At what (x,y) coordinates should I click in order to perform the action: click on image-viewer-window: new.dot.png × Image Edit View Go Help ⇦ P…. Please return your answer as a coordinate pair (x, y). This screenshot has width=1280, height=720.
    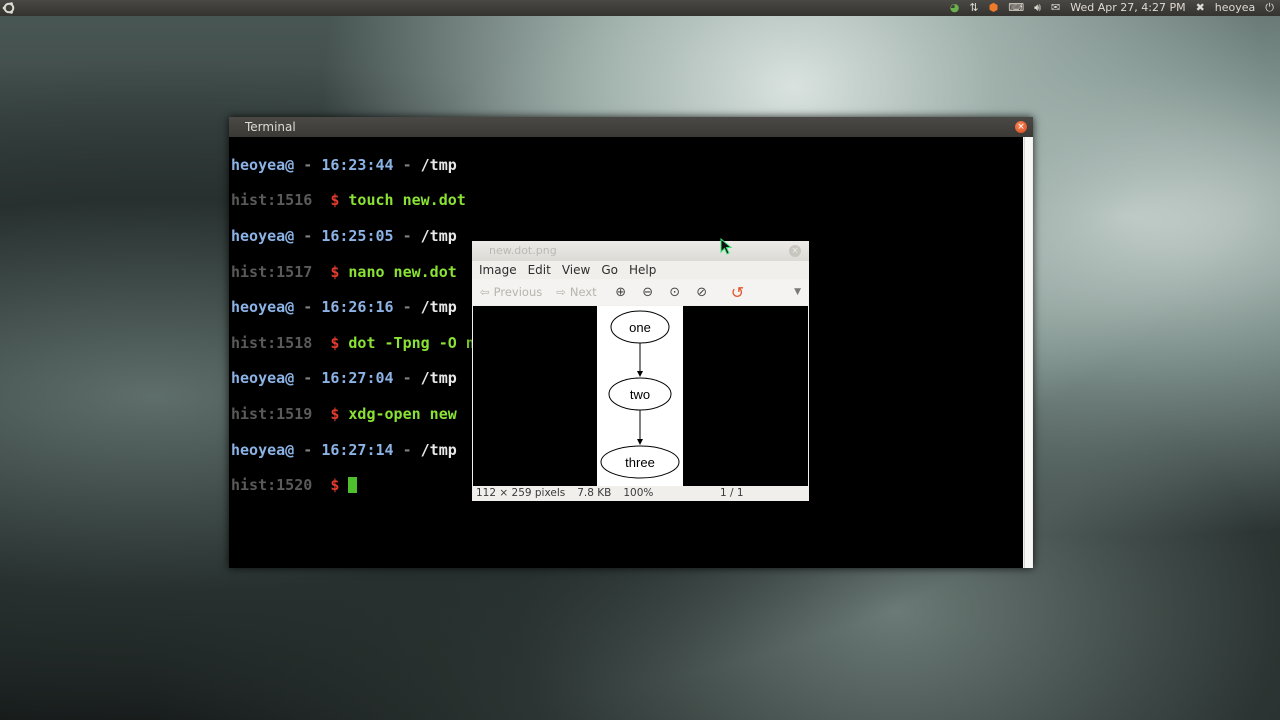
    Looking at the image, I should click on (640, 371).